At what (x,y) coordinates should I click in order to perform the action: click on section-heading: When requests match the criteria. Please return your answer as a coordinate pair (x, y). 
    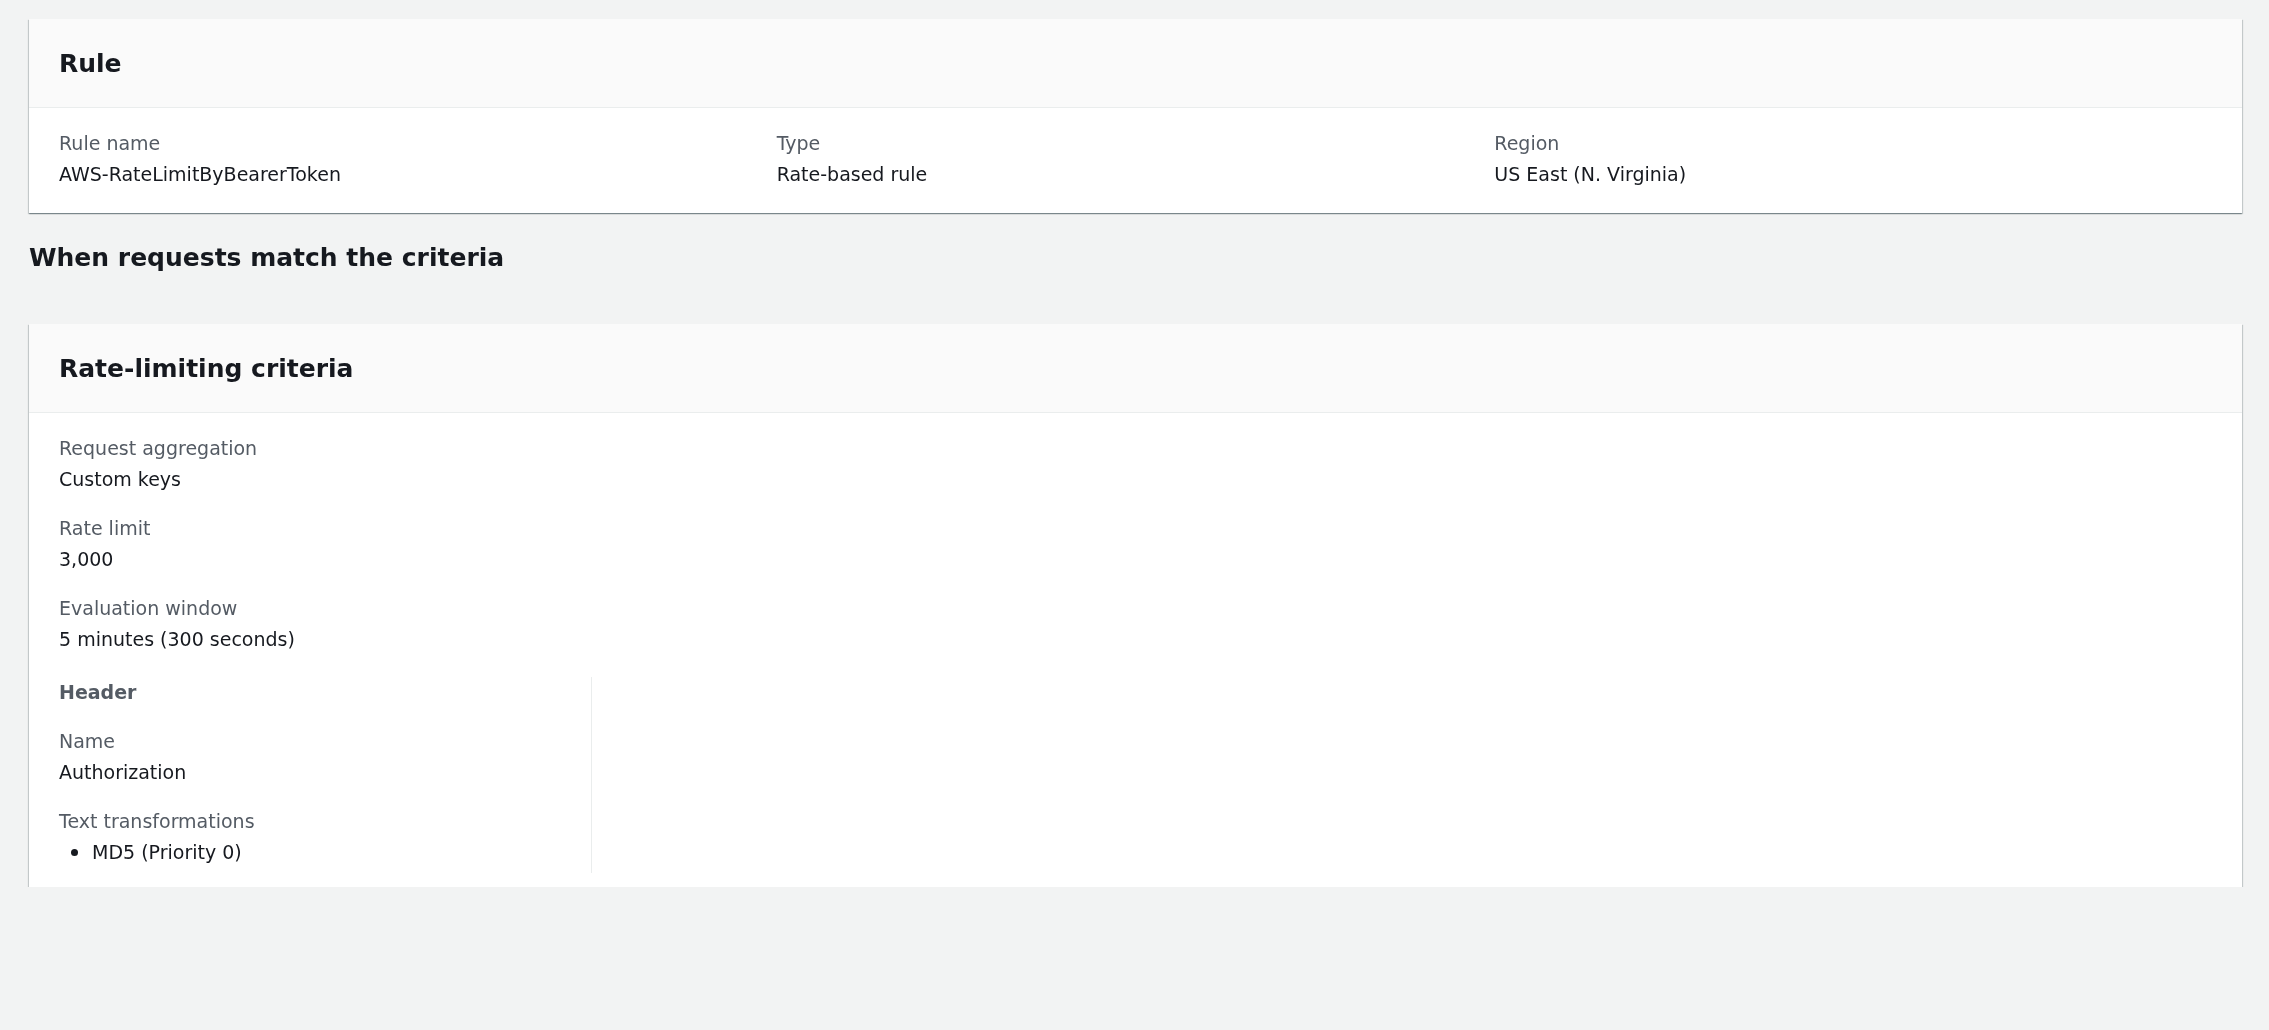
    Looking at the image, I should click on (267, 257).